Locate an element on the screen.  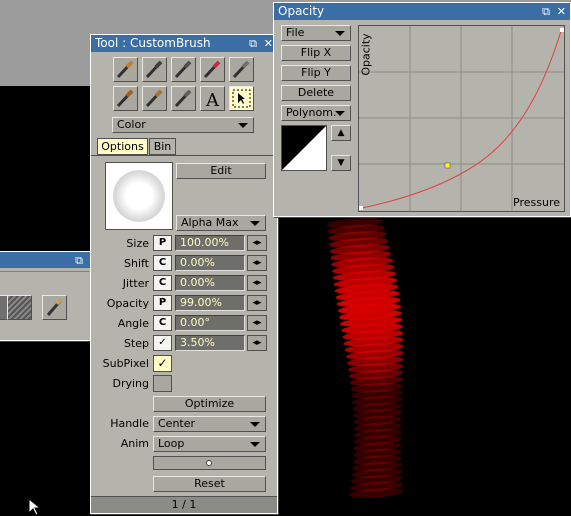
arrow-up-icon: ▲ is located at coordinates (341, 133).